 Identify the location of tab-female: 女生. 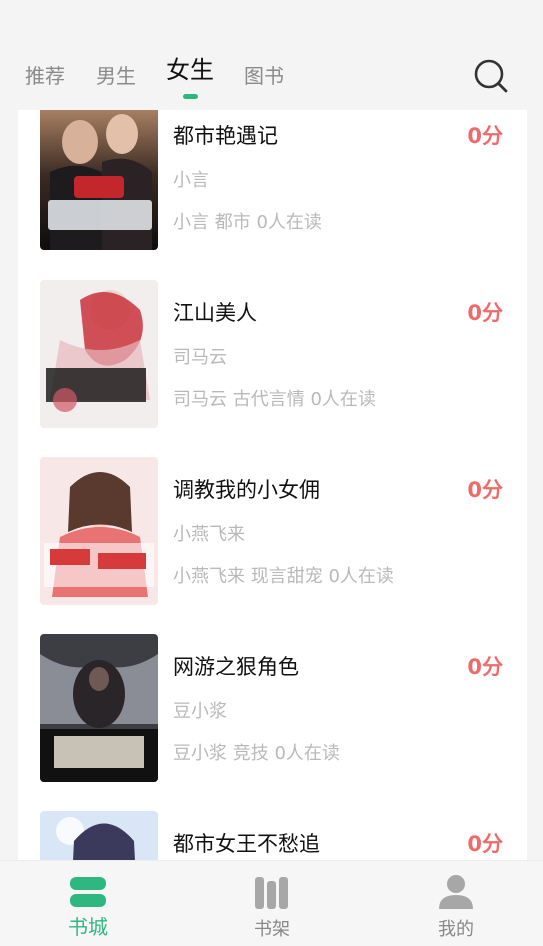
(190, 70).